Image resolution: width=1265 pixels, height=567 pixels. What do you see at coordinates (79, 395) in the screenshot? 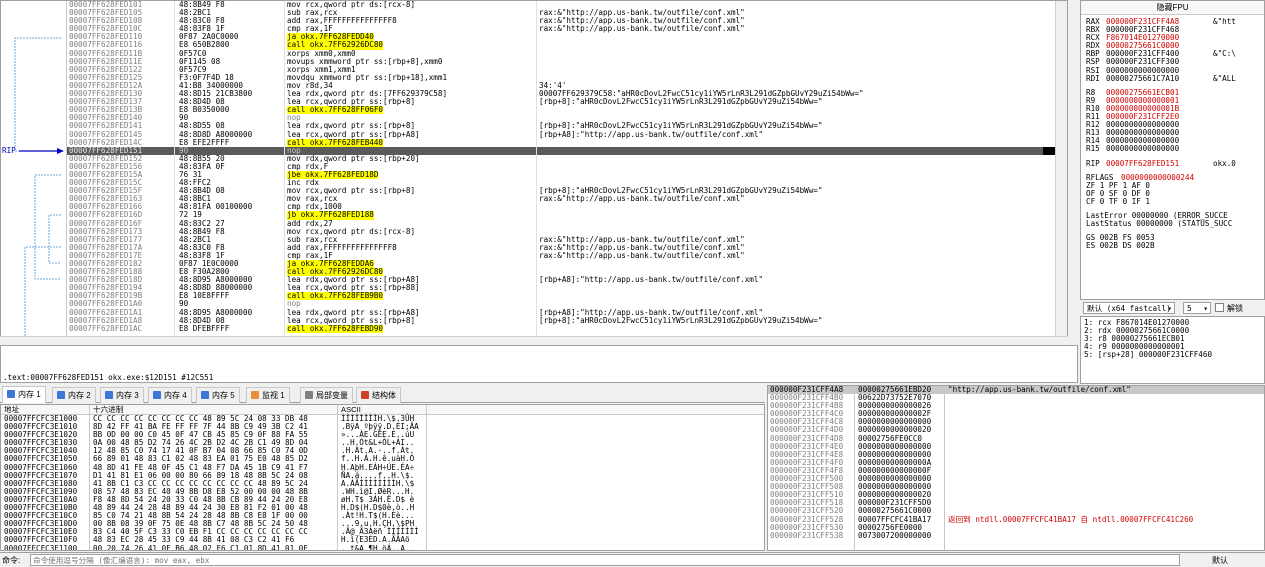
I see `tab-label: 内存 2` at bounding box center [79, 395].